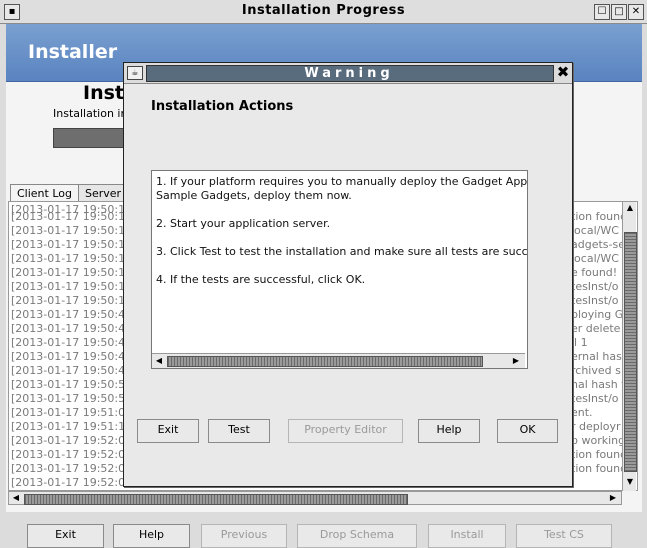 Image resolution: width=647 pixels, height=548 pixels. Describe the element at coordinates (135, 73) in the screenshot. I see `java-cup-icon: ☕` at that location.